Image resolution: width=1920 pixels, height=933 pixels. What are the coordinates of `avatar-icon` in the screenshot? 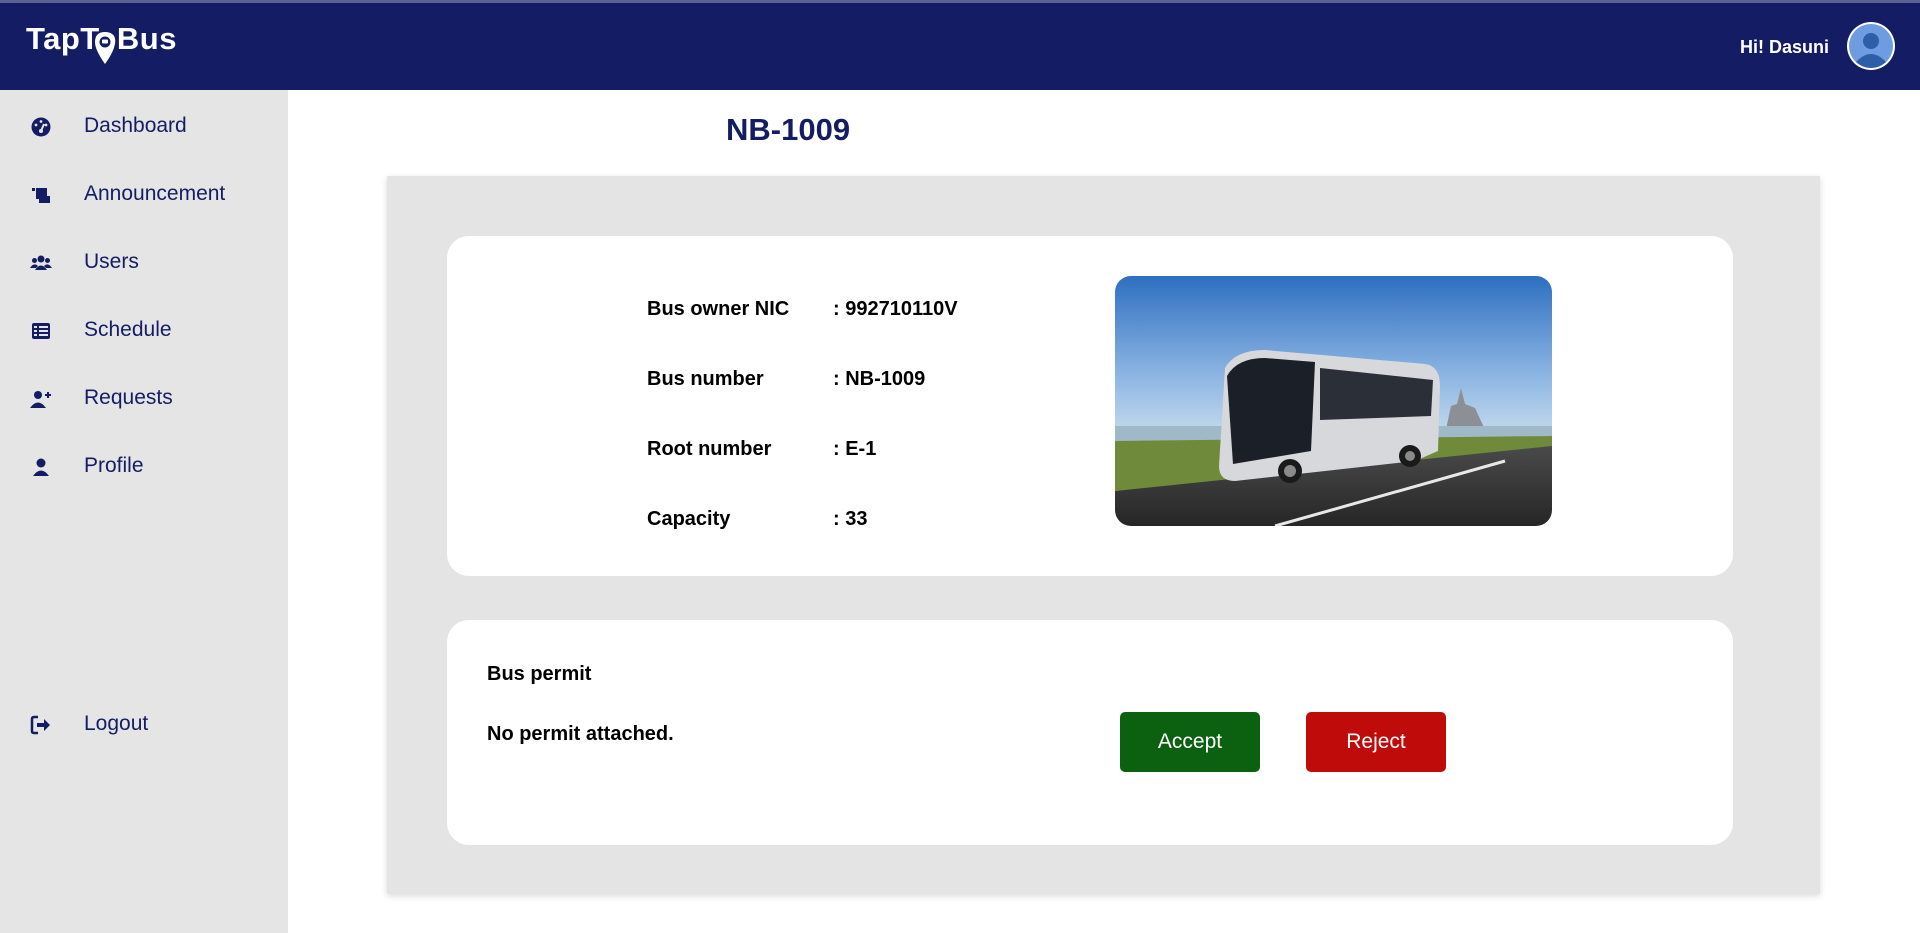 It's located at (1871, 46).